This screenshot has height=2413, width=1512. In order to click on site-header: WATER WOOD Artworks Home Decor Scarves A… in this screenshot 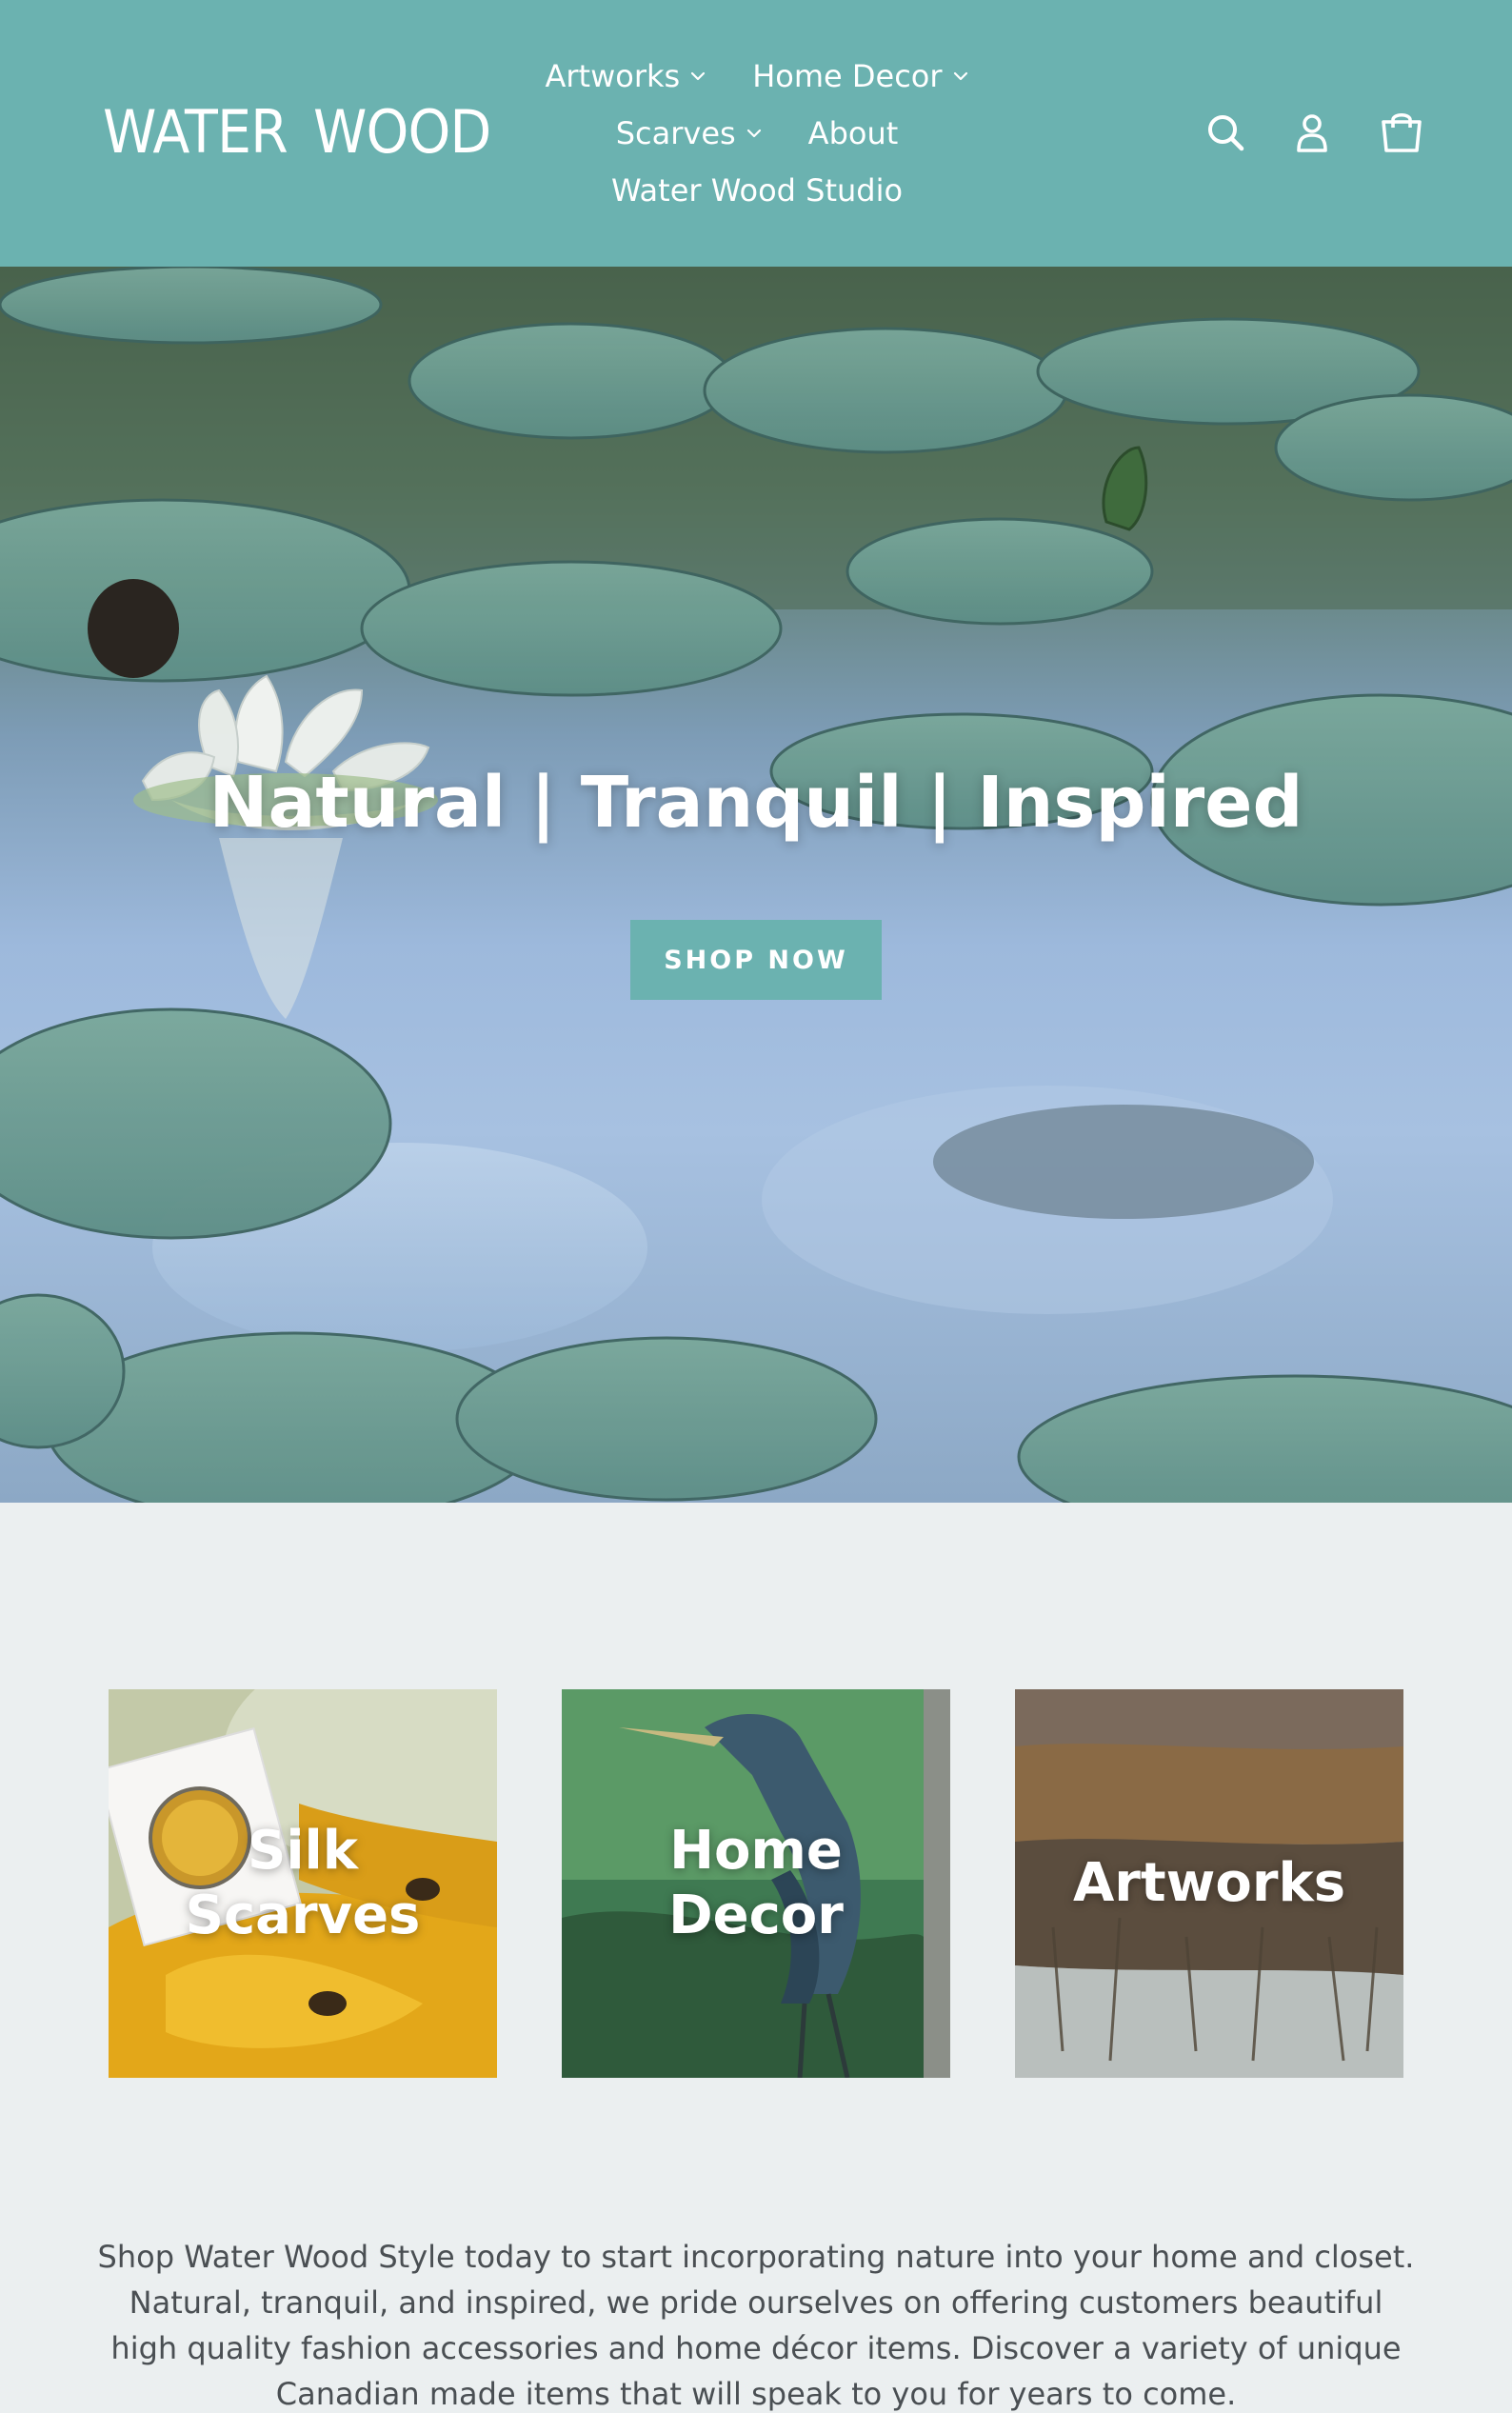, I will do `click(756, 133)`.